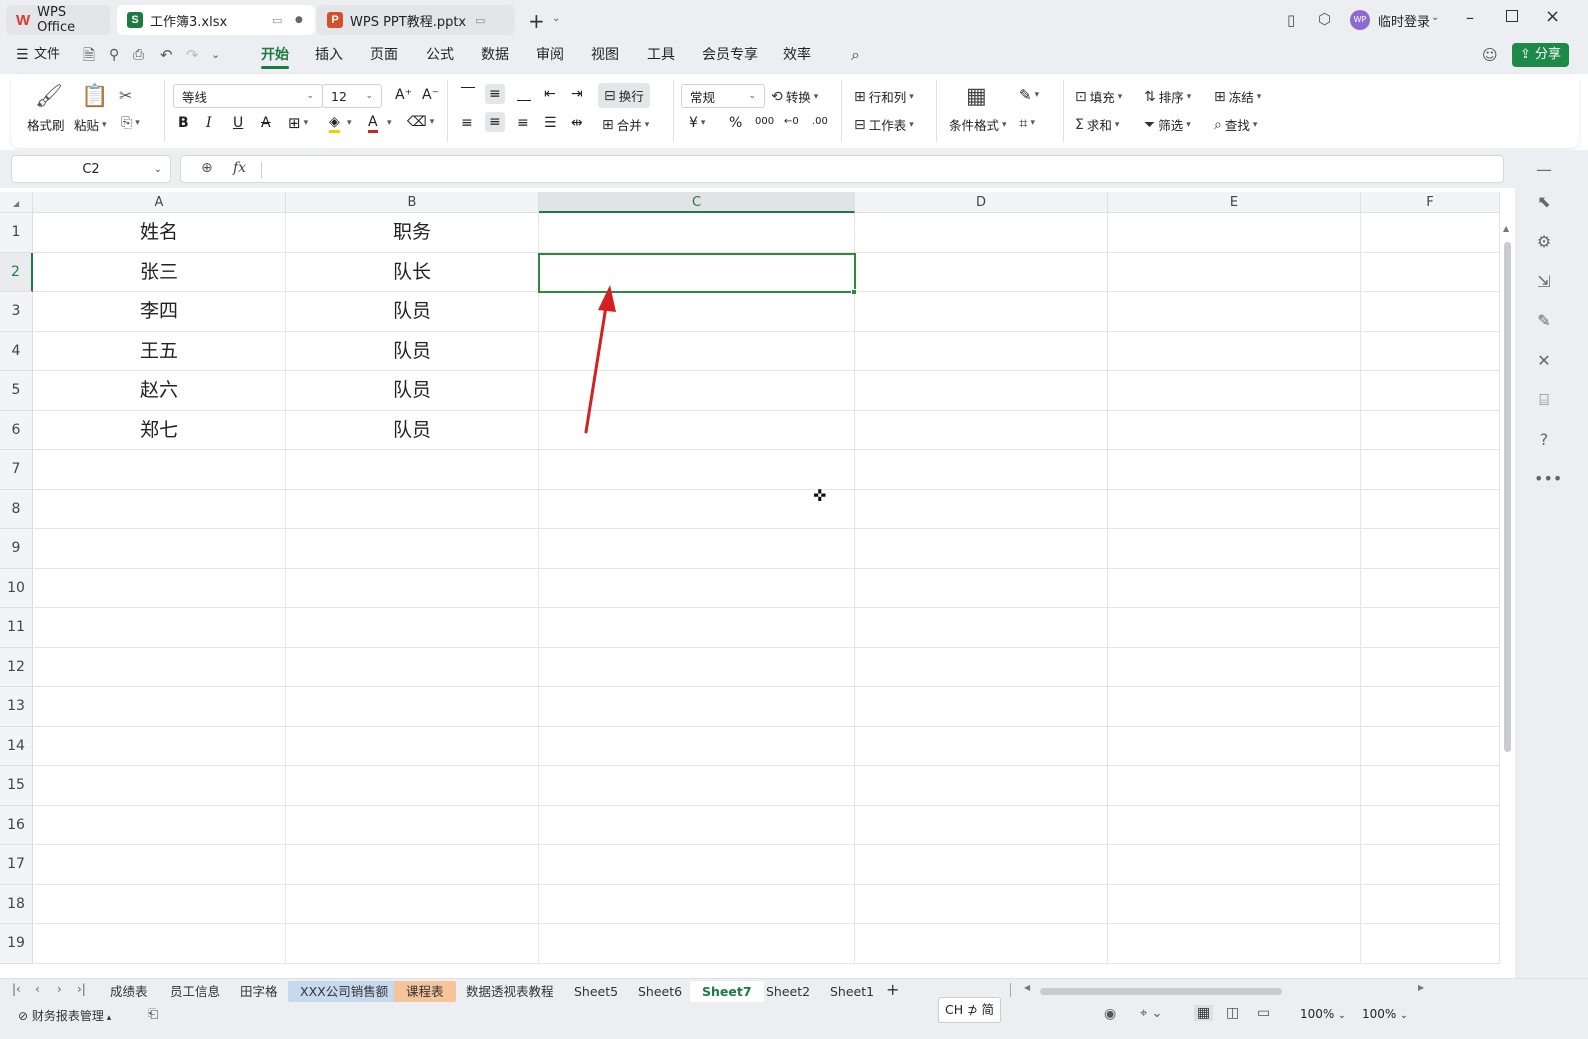 This screenshot has width=1588, height=1039. What do you see at coordinates (981, 628) in the screenshot?
I see `cell-d11` at bounding box center [981, 628].